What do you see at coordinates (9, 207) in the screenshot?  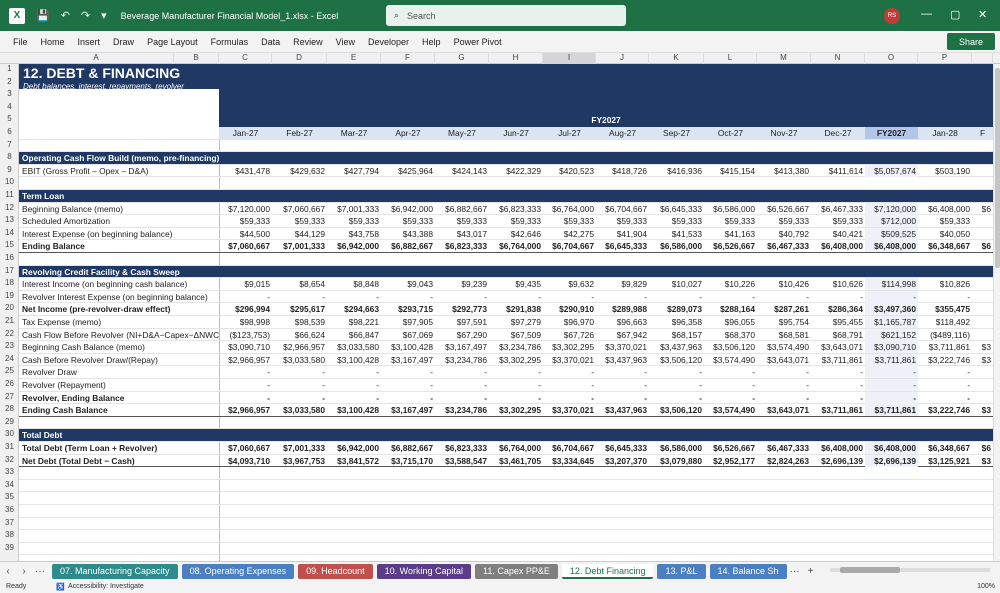 I see `row-header: 12` at bounding box center [9, 207].